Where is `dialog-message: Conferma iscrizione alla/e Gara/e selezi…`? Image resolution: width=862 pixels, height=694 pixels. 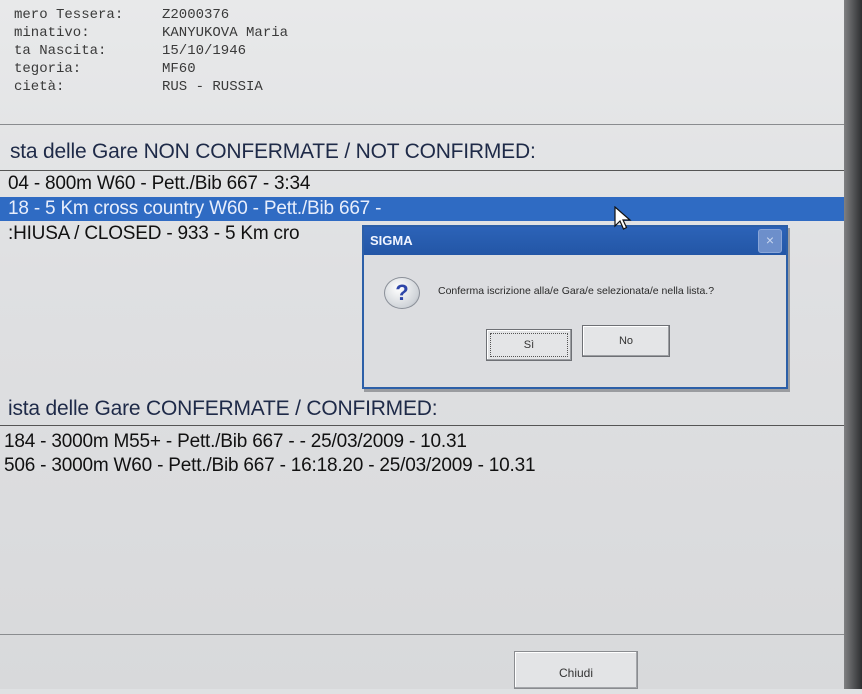
dialog-message: Conferma iscrizione alla/e Gara/e selezi… is located at coordinates (576, 291).